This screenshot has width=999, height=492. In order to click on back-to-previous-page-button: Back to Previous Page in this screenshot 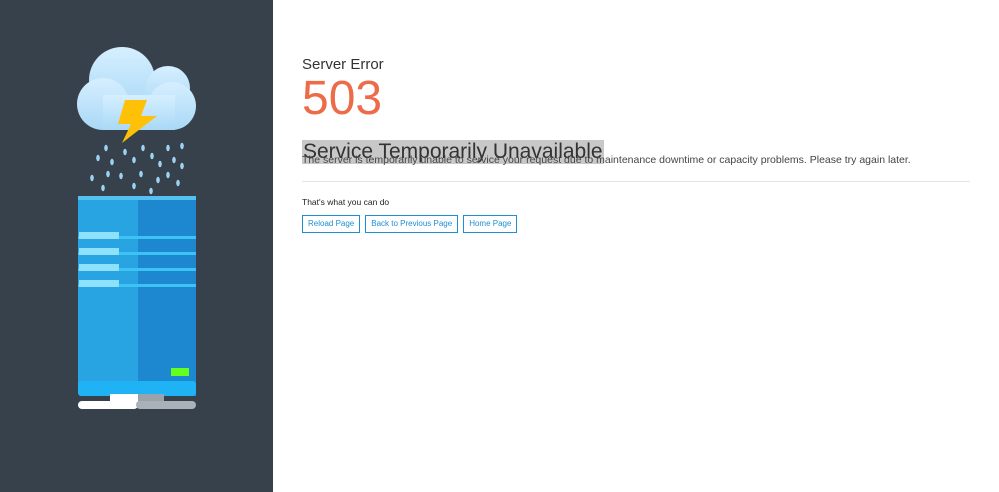, I will do `click(412, 224)`.